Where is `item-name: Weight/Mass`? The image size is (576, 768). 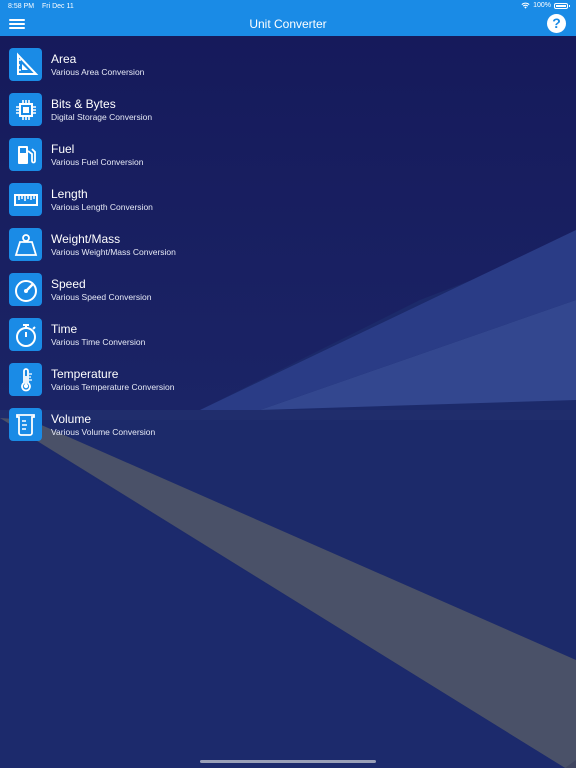 item-name: Weight/Mass is located at coordinates (86, 239).